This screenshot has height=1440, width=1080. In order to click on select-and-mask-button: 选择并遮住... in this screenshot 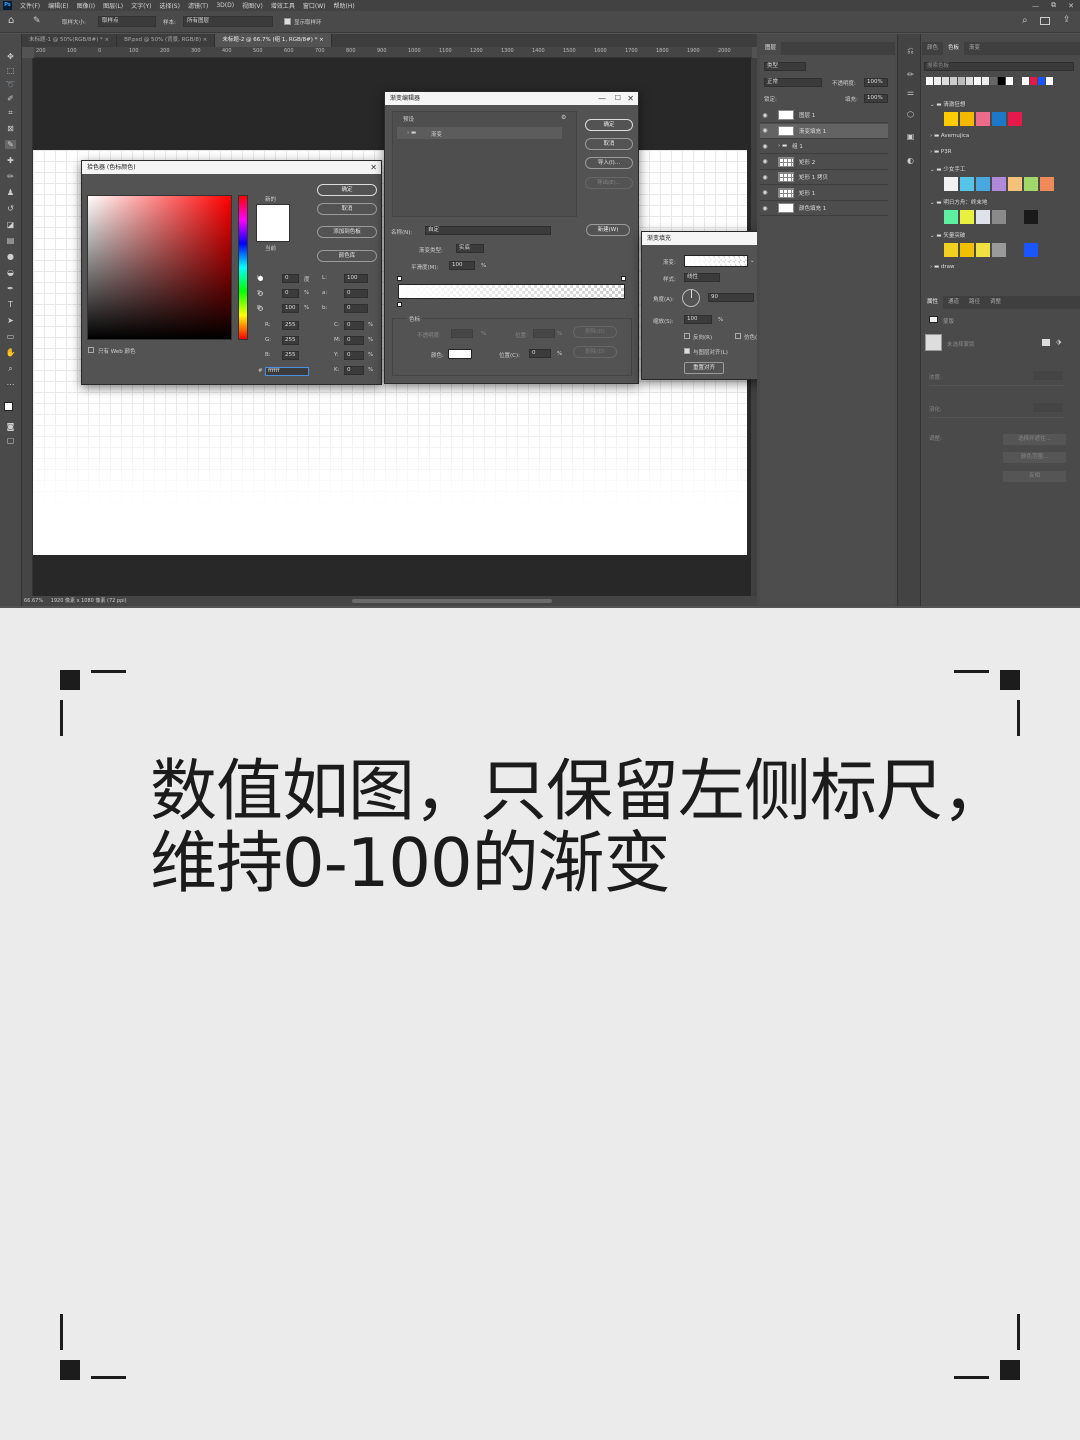, I will do `click(1034, 439)`.